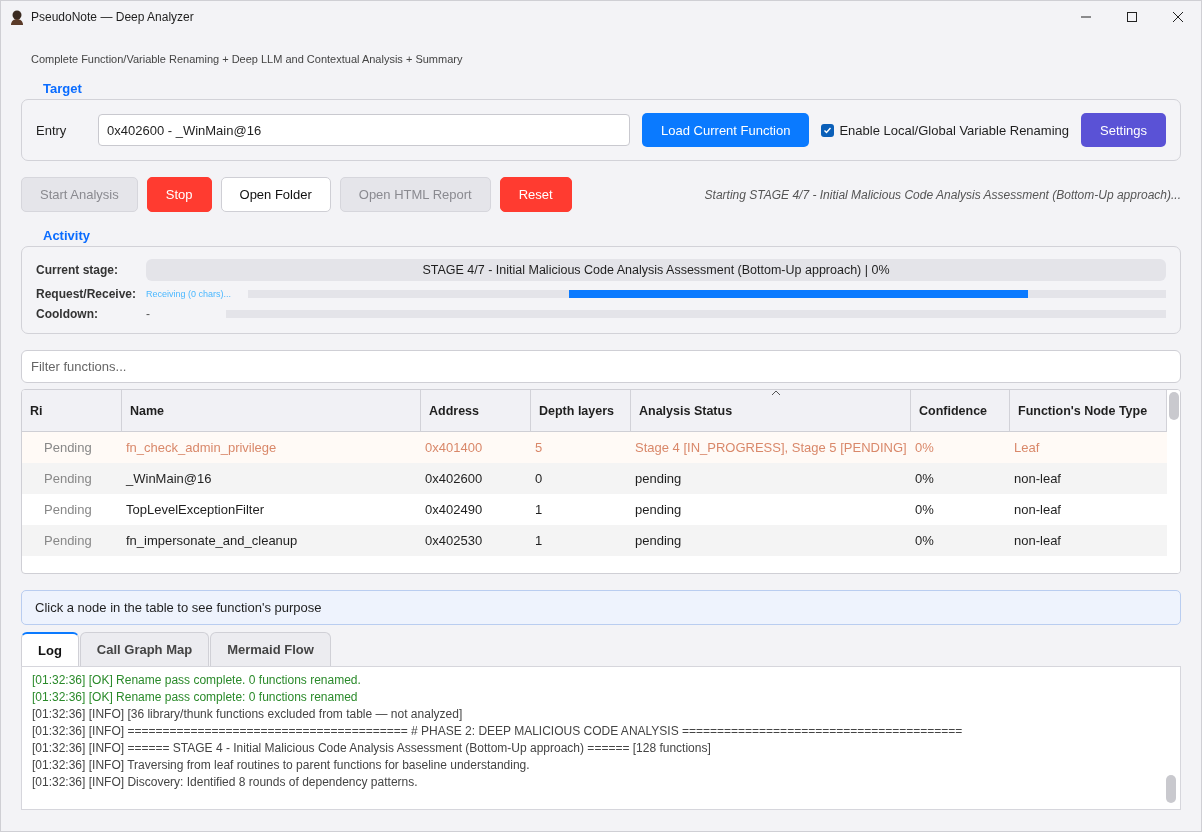 Image resolution: width=1202 pixels, height=832 pixels. Describe the element at coordinates (828, 130) in the screenshot. I see `checkbox-icon` at that location.